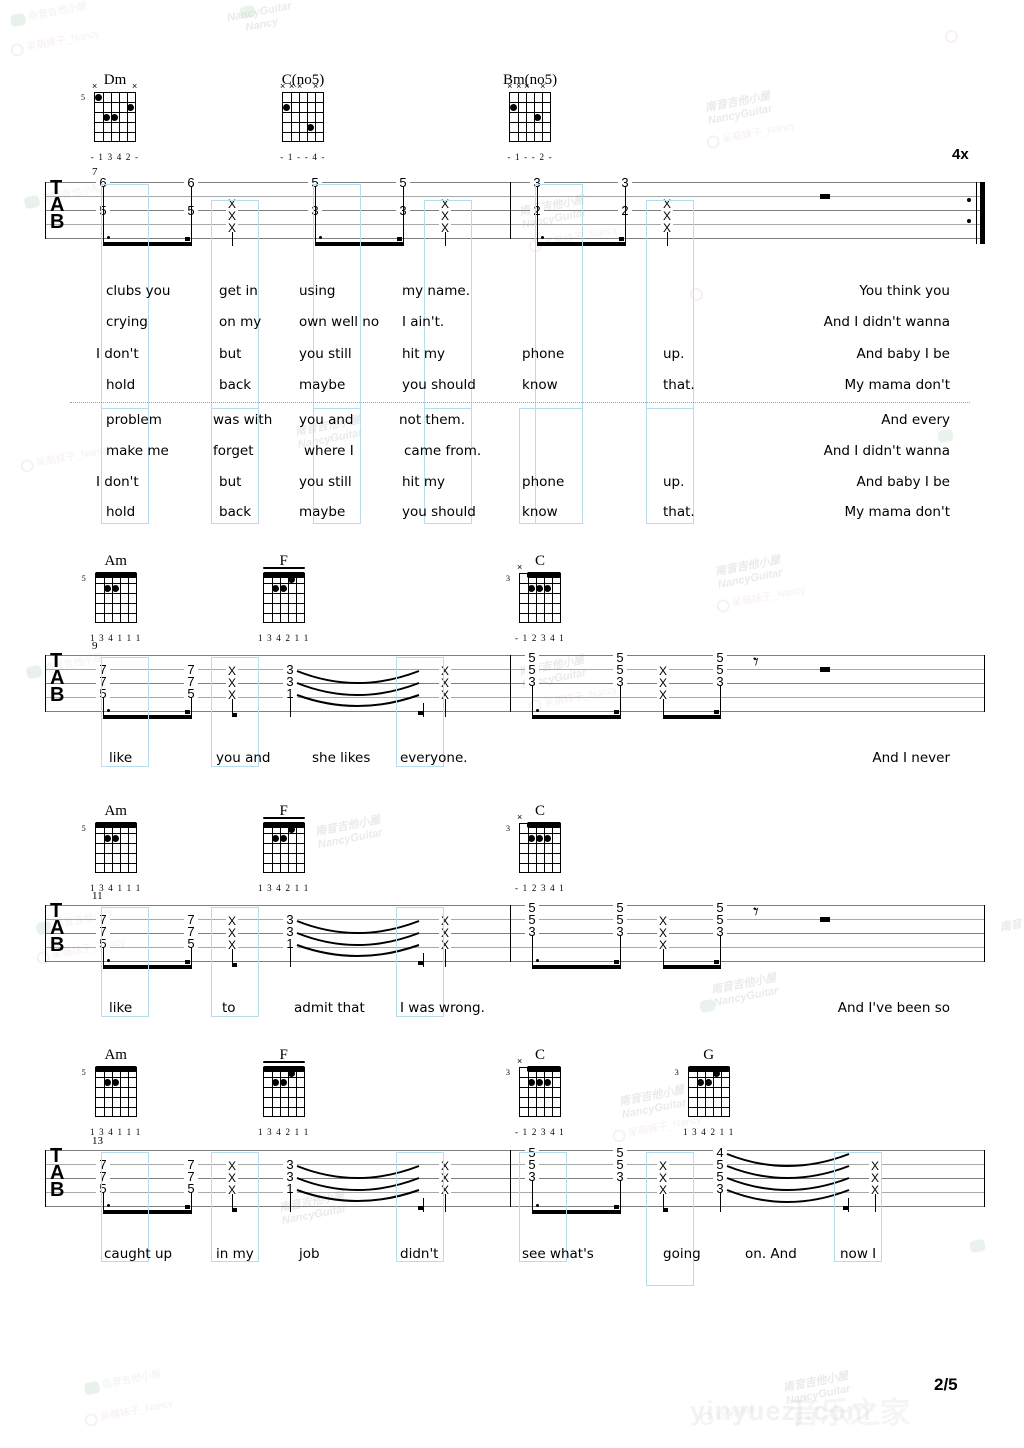 The height and width of the screenshot is (1448, 1024). Describe the element at coordinates (303, 157) in the screenshot. I see `chord-fingering: - 1 - - 4 -` at that location.